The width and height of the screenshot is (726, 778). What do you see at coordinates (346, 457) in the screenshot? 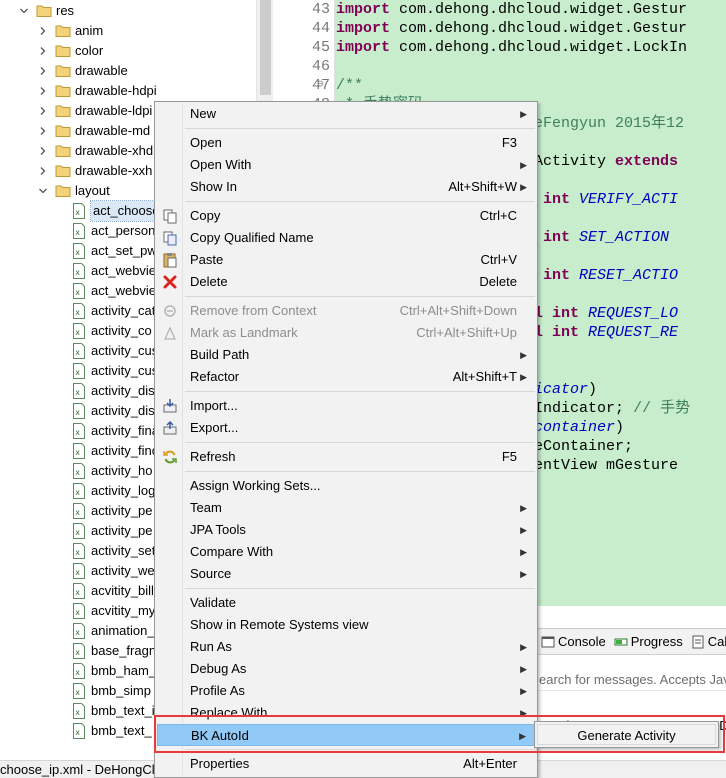
I see `menu-item-refresh: Refresh F5` at bounding box center [346, 457].